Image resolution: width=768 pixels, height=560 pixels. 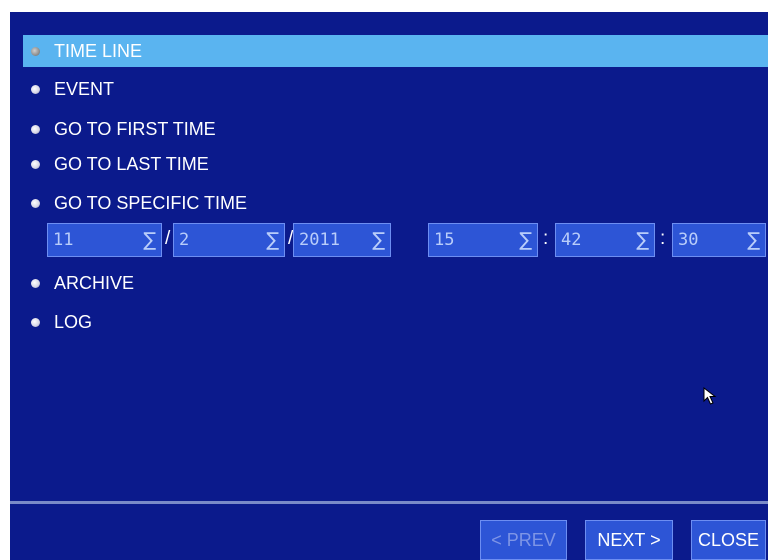 What do you see at coordinates (395, 129) in the screenshot?
I see `menu-item-go-to-first-time: GO TO FIRST TIME` at bounding box center [395, 129].